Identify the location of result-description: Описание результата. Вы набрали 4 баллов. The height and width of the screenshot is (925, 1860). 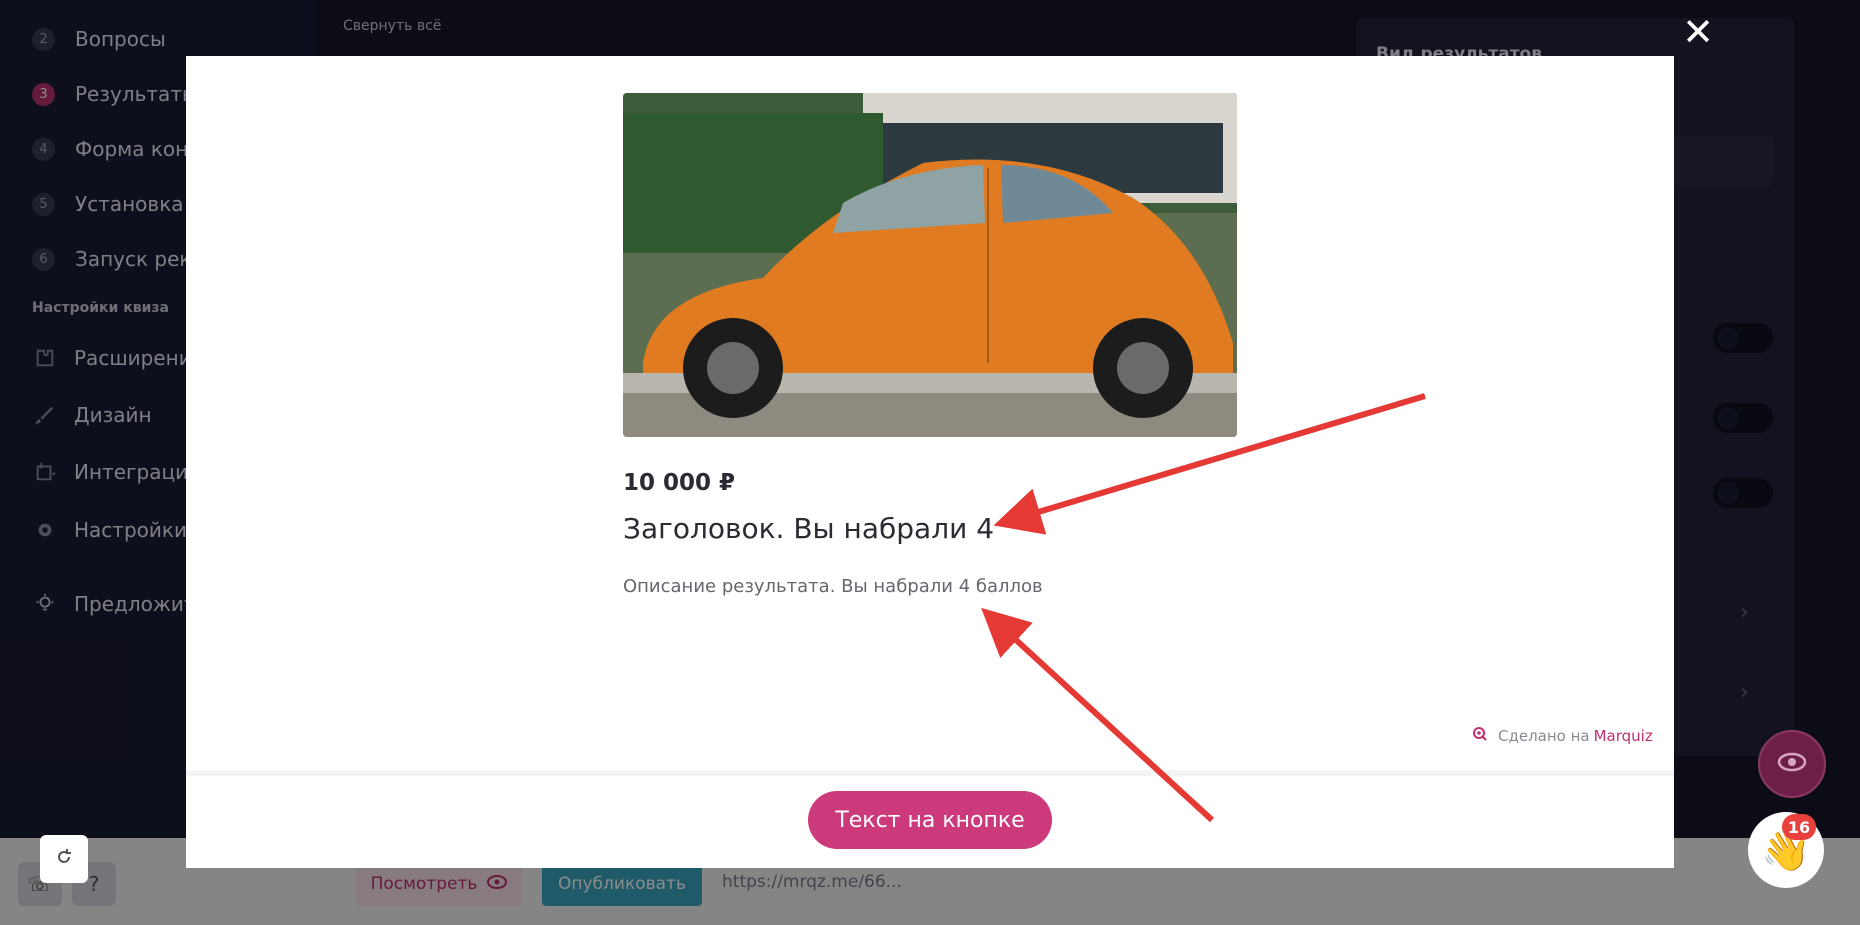
(833, 586).